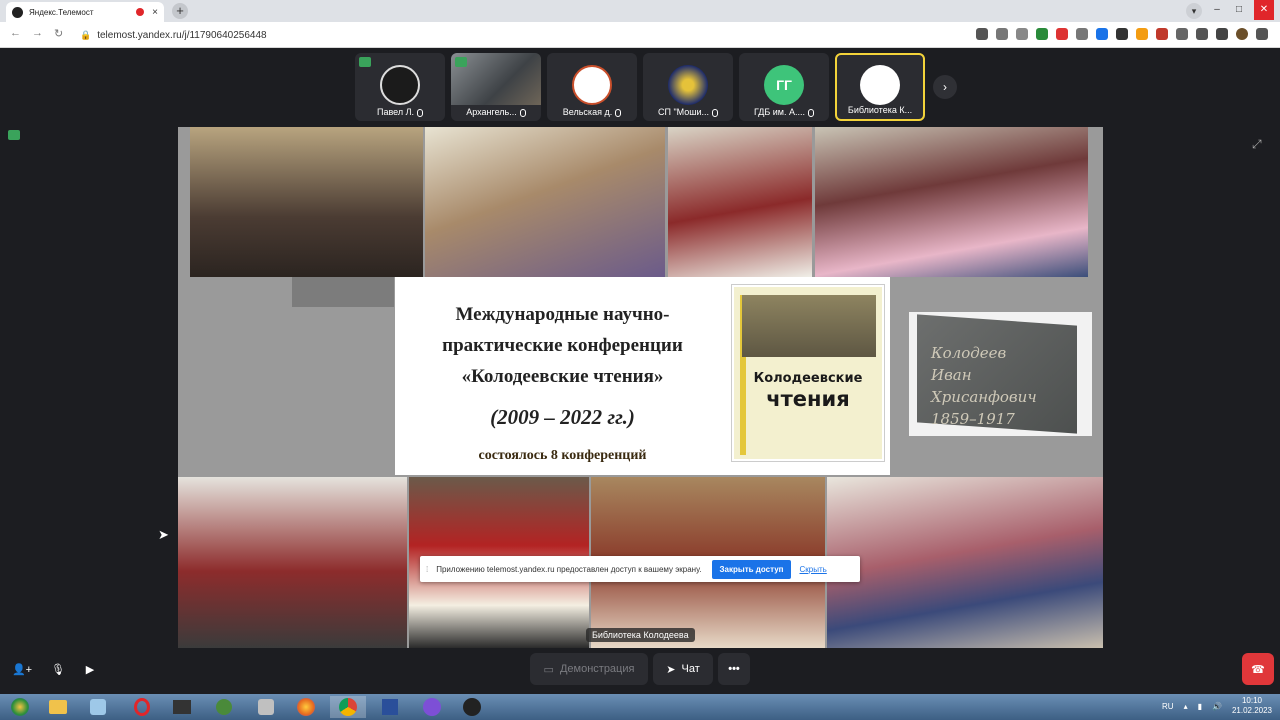 The height and width of the screenshot is (720, 1280). I want to click on photo-audience, so click(306, 202).